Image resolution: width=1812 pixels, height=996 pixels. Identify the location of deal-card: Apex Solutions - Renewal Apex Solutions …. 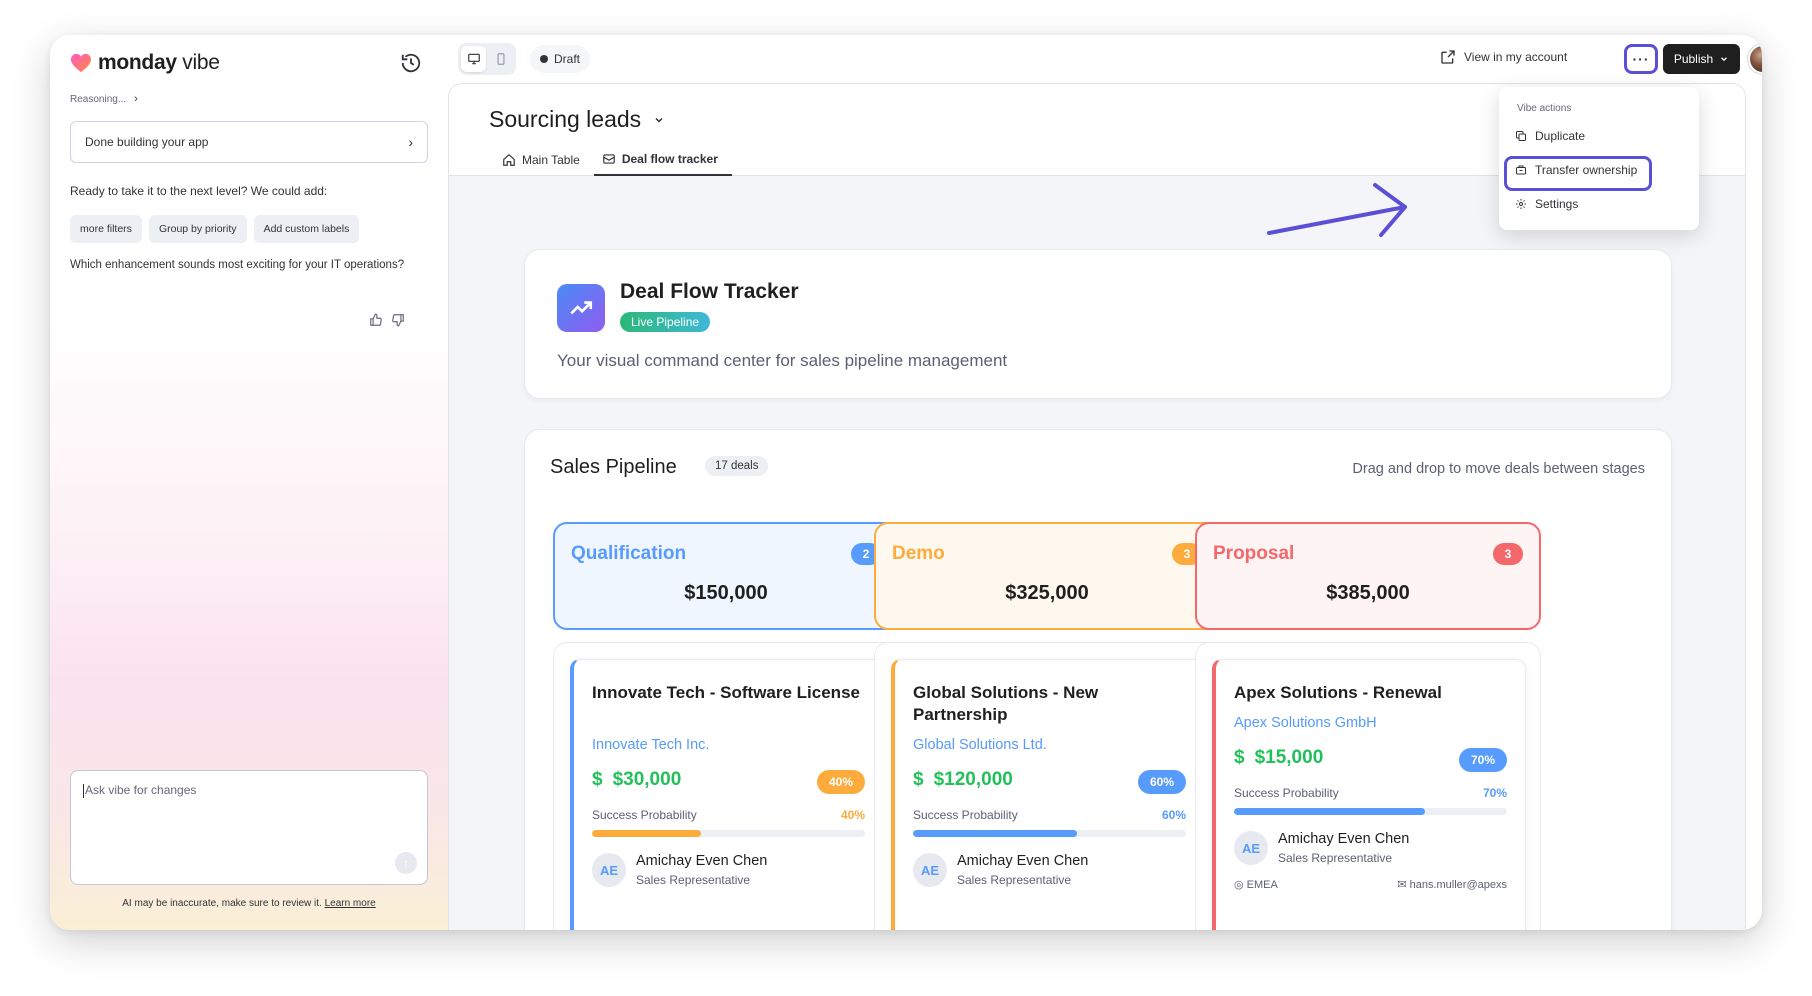
(1369, 794).